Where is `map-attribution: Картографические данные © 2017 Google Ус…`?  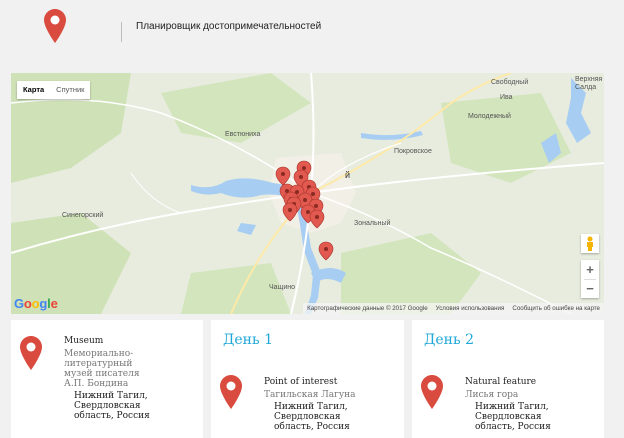 map-attribution: Картографические данные © 2017 Google Ус… is located at coordinates (453, 308).